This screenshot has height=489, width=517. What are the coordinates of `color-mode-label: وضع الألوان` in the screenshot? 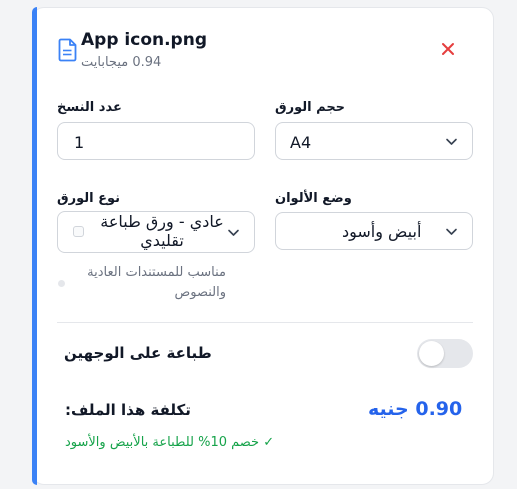 It's located at (313, 198).